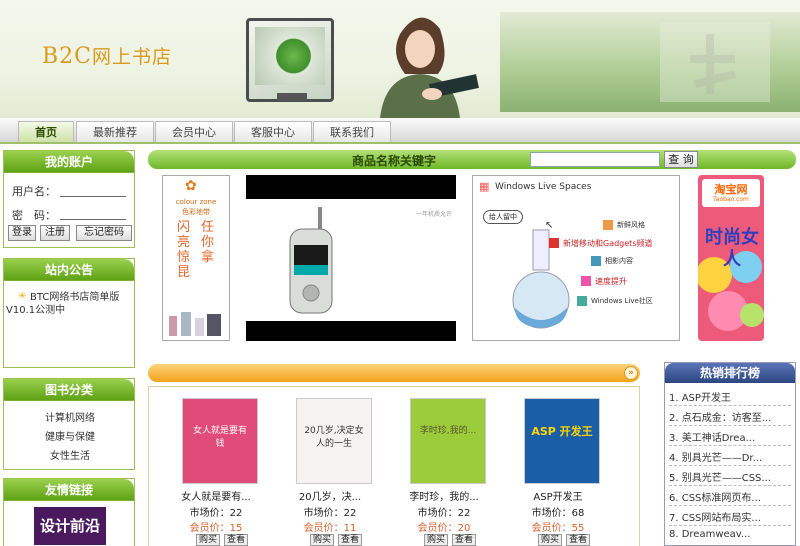 This screenshot has width=800, height=546. I want to click on category-item-network: 计算机网络, so click(70, 416).